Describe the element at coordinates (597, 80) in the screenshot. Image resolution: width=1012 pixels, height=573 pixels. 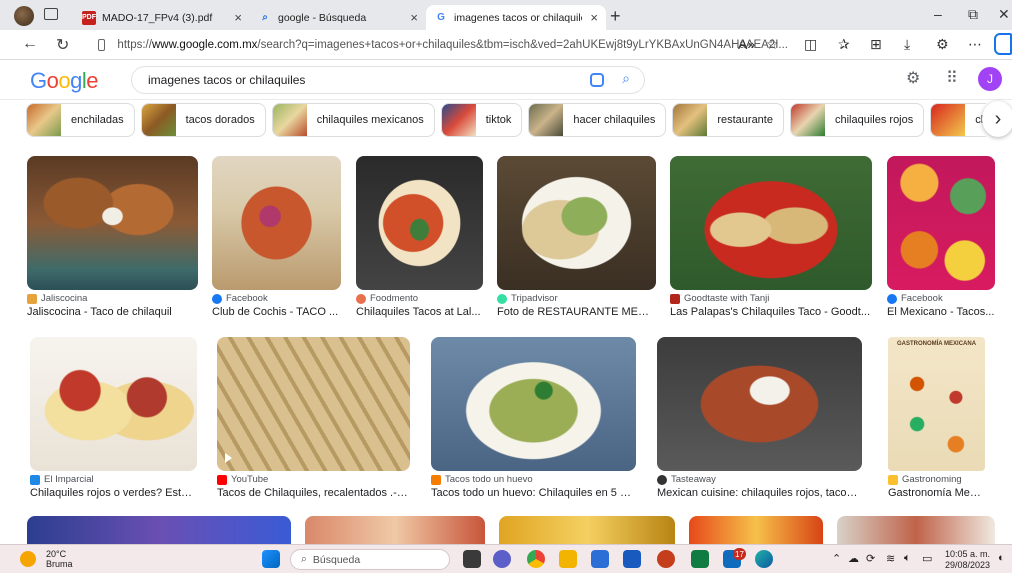
I see `google-lens-icon` at that location.